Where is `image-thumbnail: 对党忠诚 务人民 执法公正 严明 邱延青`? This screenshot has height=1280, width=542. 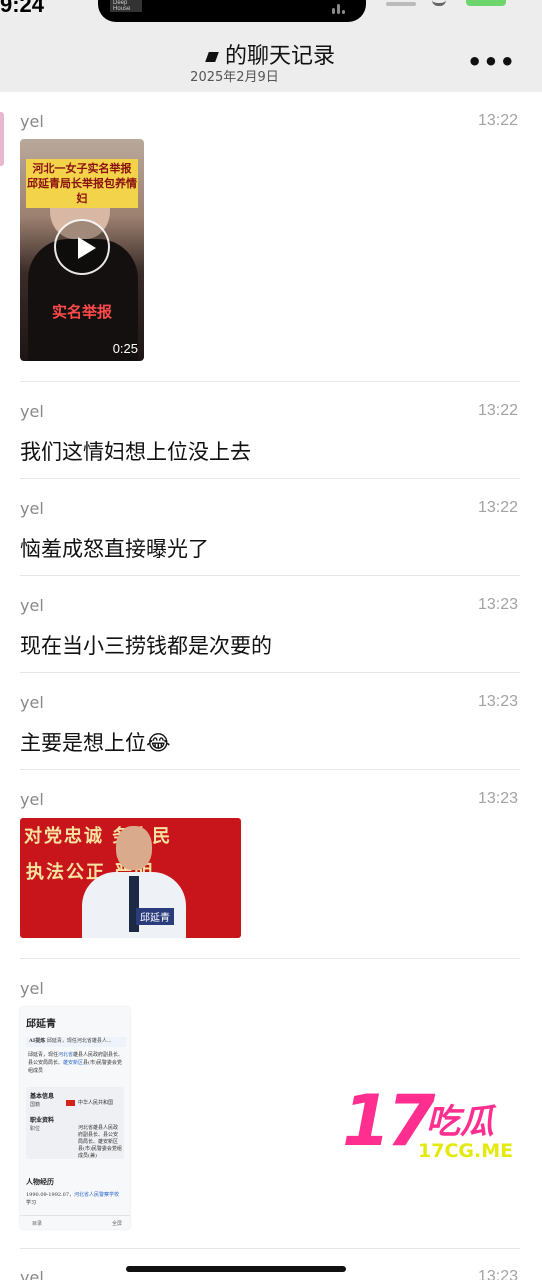 image-thumbnail: 对党忠诚 务人民 执法公正 严明 邱延青 is located at coordinates (130, 878).